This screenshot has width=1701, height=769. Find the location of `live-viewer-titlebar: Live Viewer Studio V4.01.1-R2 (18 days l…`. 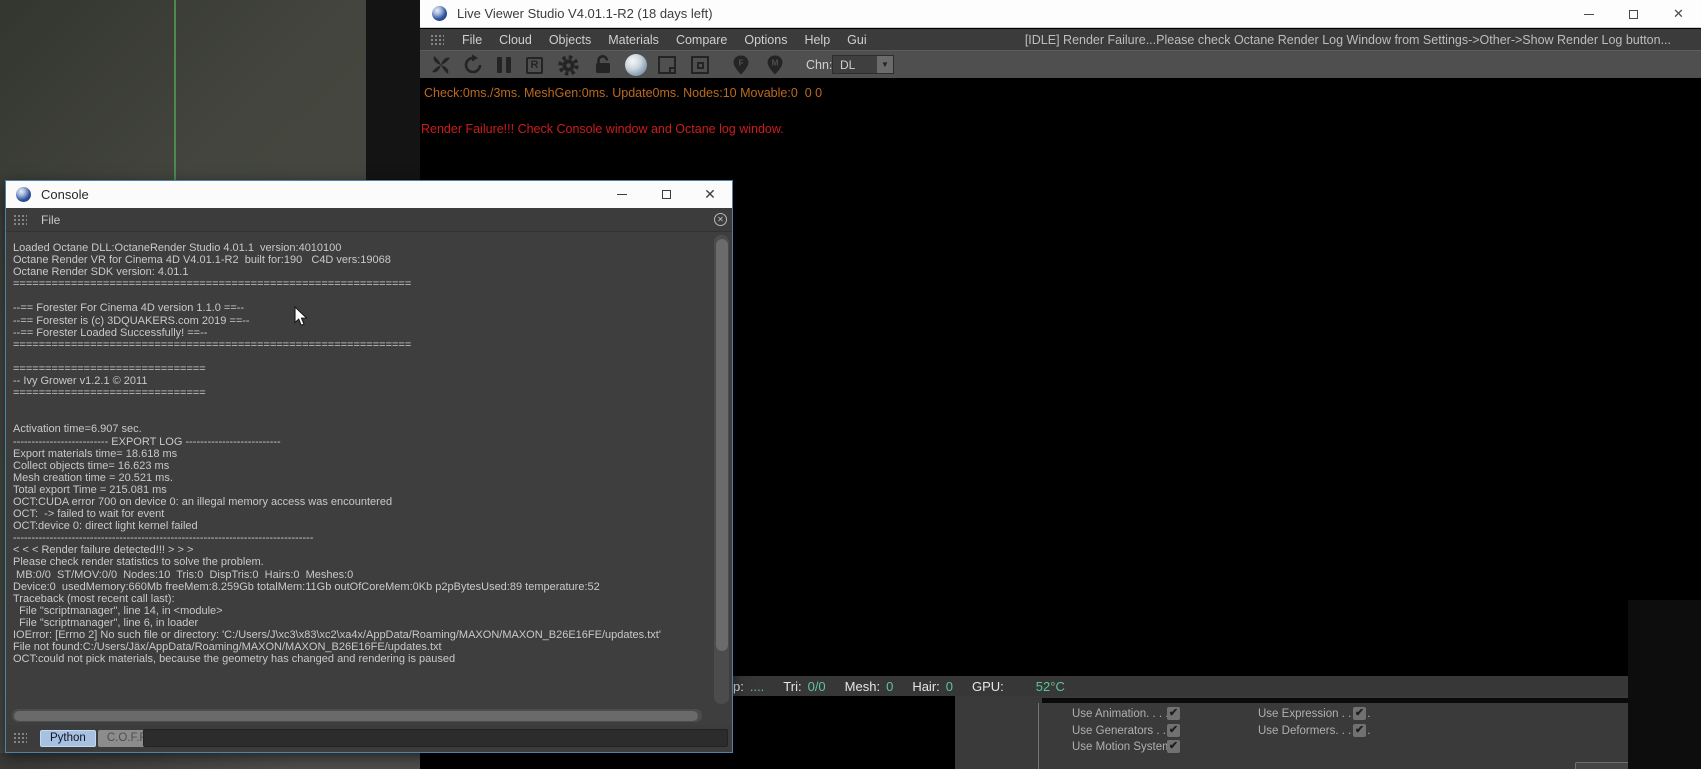

live-viewer-titlebar: Live Viewer Studio V4.01.1-R2 (18 days l… is located at coordinates (1060, 14).